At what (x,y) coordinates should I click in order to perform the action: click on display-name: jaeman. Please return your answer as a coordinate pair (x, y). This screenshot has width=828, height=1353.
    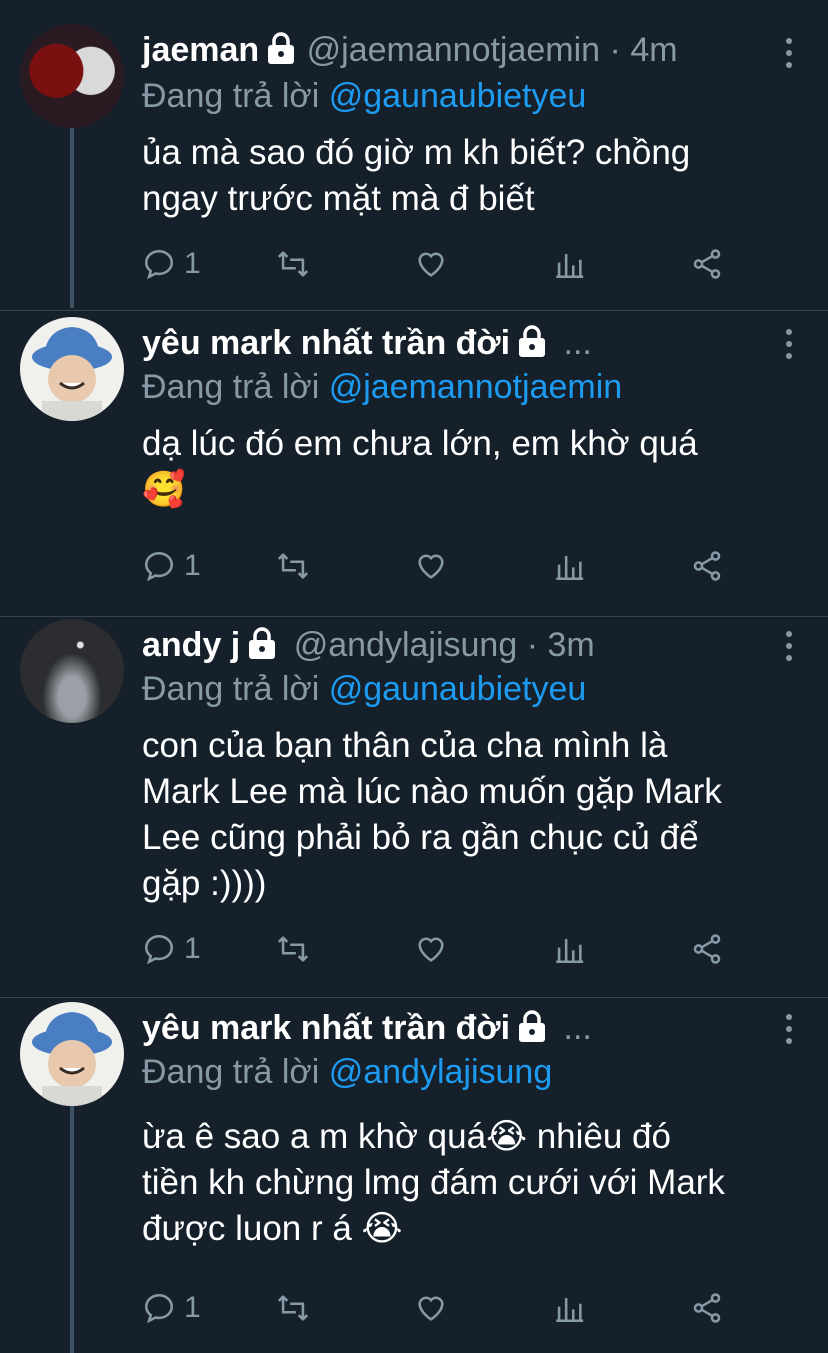
    Looking at the image, I should click on (200, 50).